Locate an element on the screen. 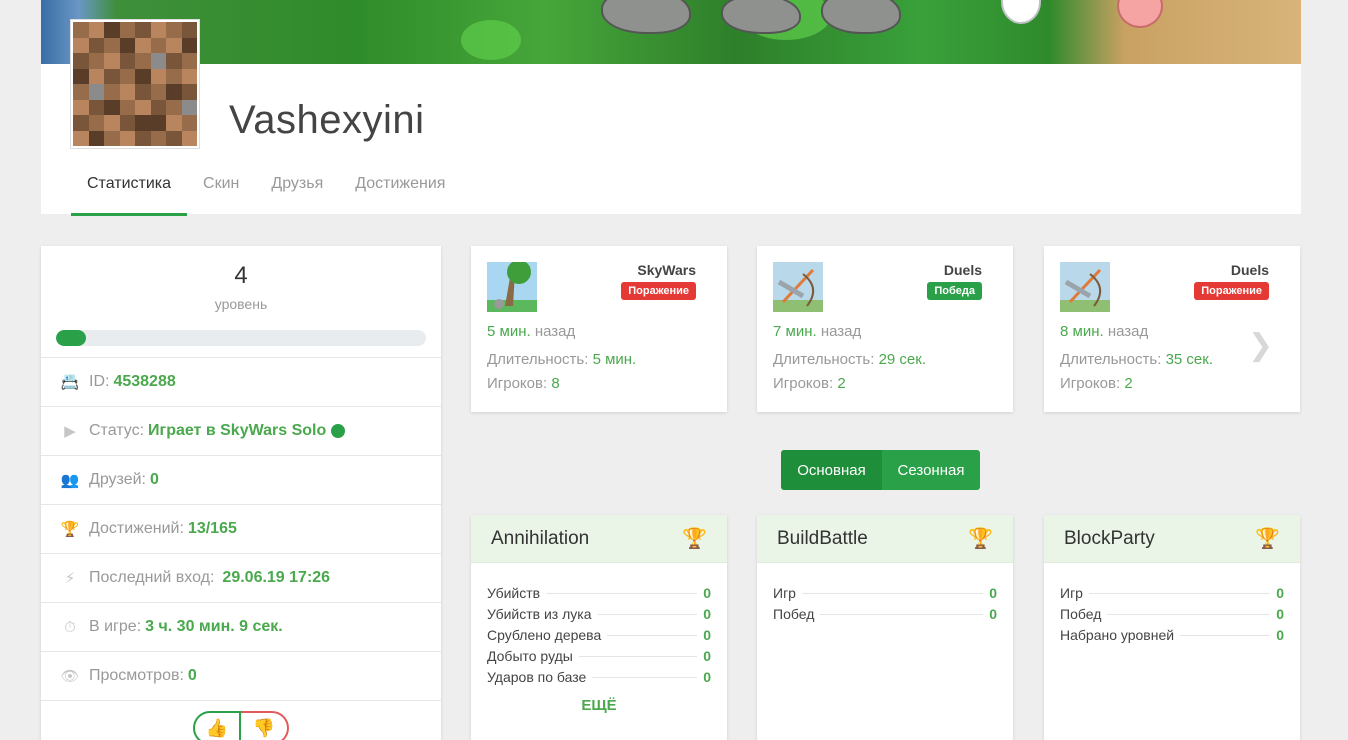  stats-type-toggle: Основная Сезонная is located at coordinates (880, 470).